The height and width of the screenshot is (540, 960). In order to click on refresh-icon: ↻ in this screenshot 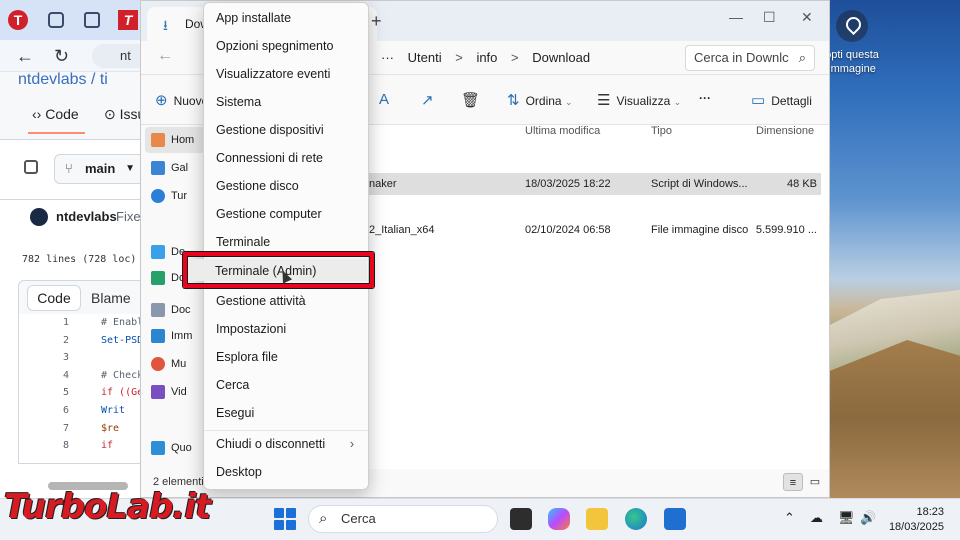, I will do `click(61, 56)`.